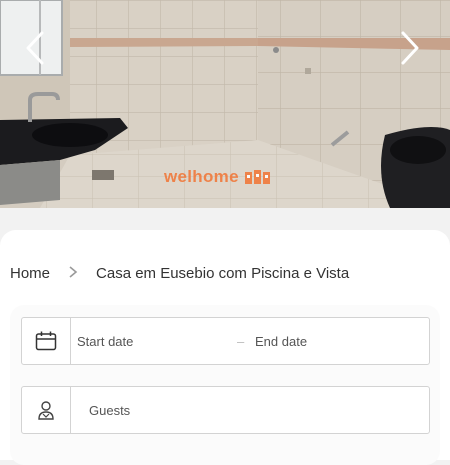 This screenshot has height=465, width=450. I want to click on chevron-left-icon, so click(35, 48).